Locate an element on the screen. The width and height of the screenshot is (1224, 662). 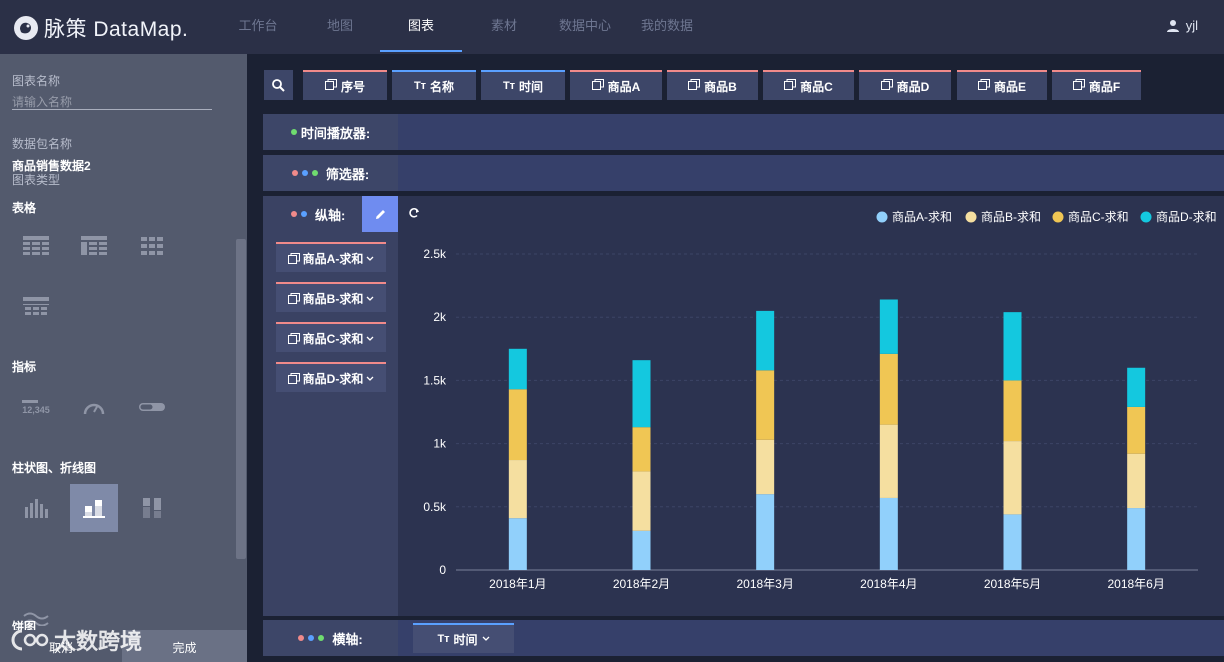
measure-label: 商品C-求和 is located at coordinates (333, 338).